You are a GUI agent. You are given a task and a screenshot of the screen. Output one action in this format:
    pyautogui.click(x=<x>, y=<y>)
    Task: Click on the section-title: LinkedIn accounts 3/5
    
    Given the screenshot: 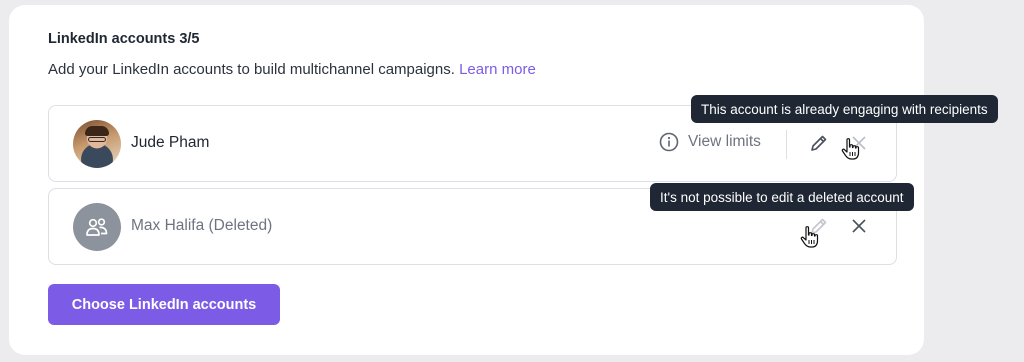 What is the action you would take?
    pyautogui.click(x=124, y=39)
    